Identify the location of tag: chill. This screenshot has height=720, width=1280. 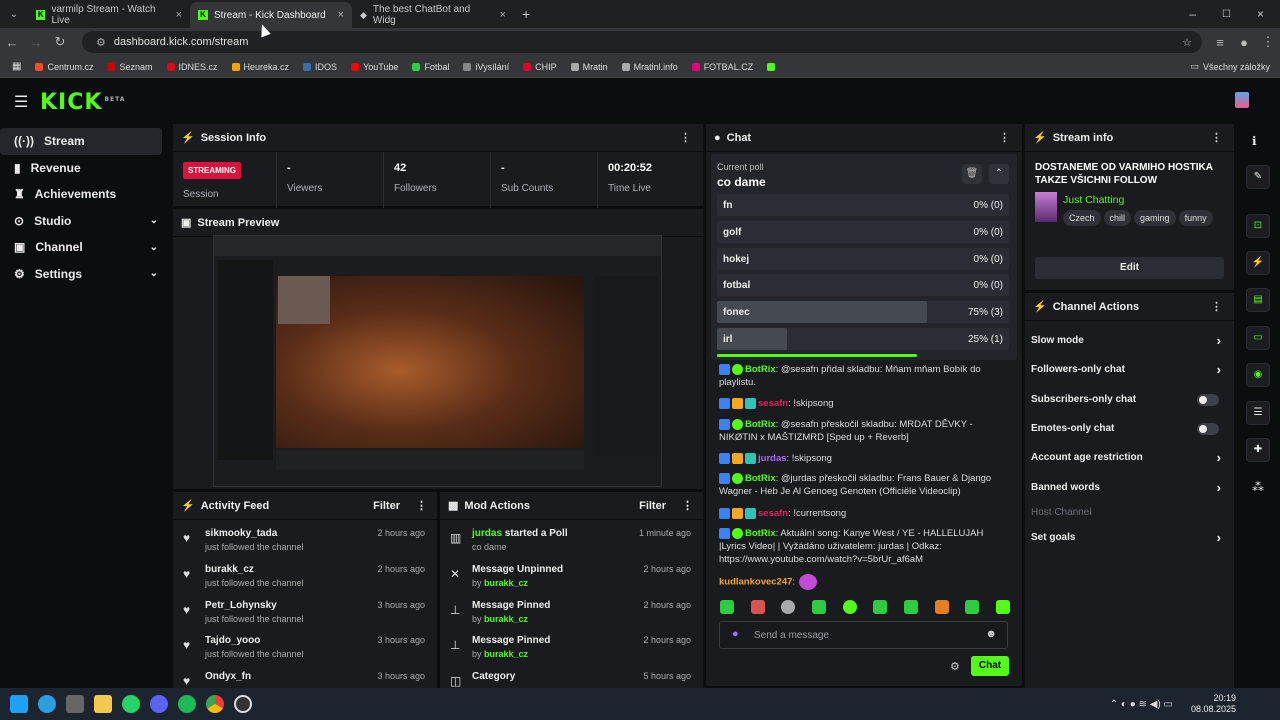
(1117, 218).